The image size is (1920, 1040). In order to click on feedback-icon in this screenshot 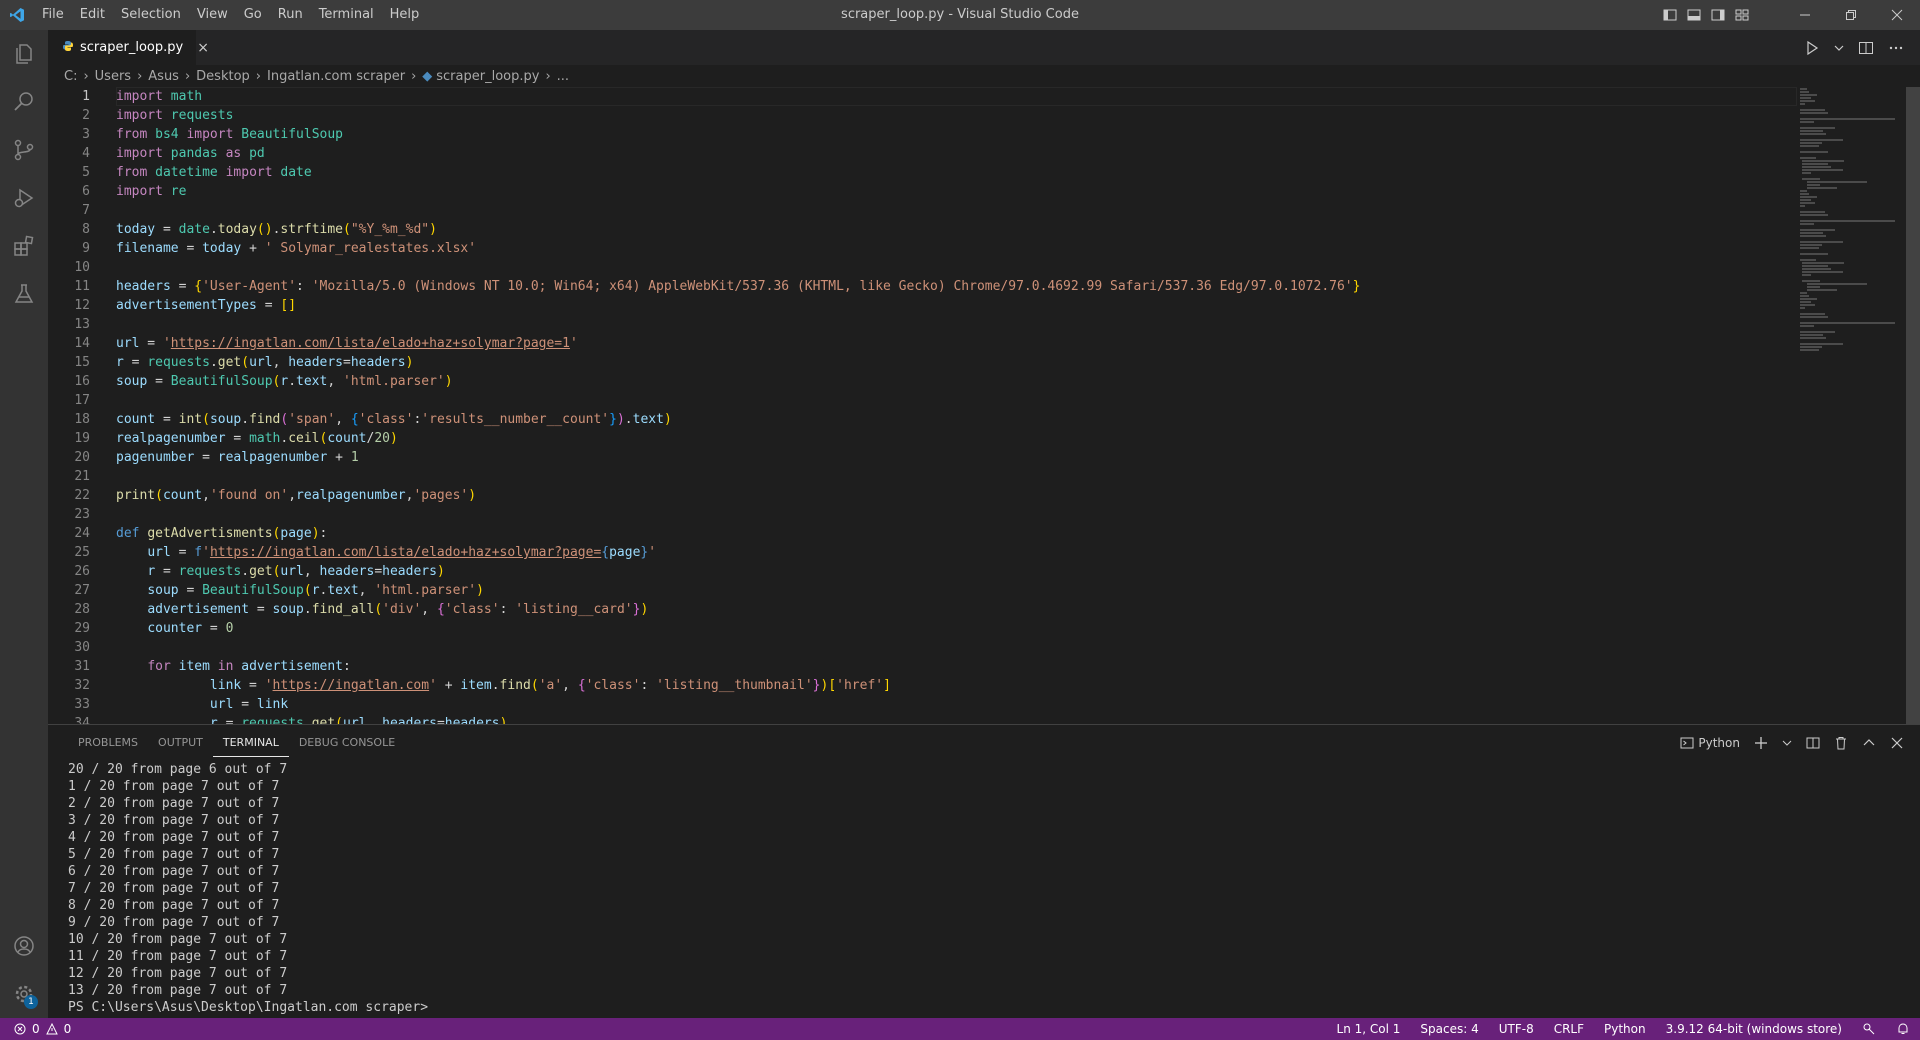, I will do `click(1869, 1029)`.